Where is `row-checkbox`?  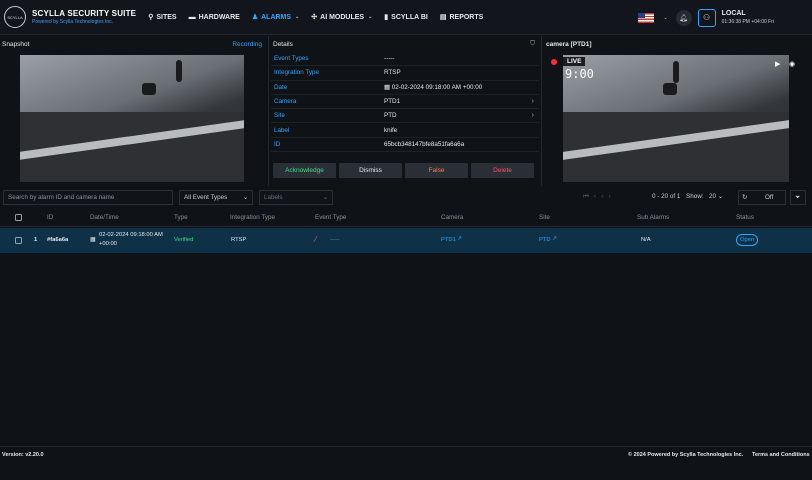
row-checkbox is located at coordinates (18, 240).